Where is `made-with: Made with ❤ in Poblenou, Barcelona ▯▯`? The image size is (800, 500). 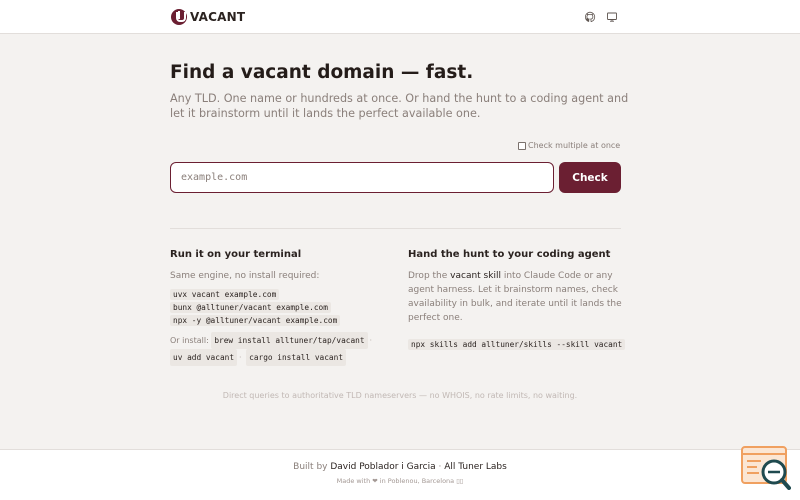
made-with: Made with ❤ in Poblenou, Barcelona ▯▯ is located at coordinates (400, 481).